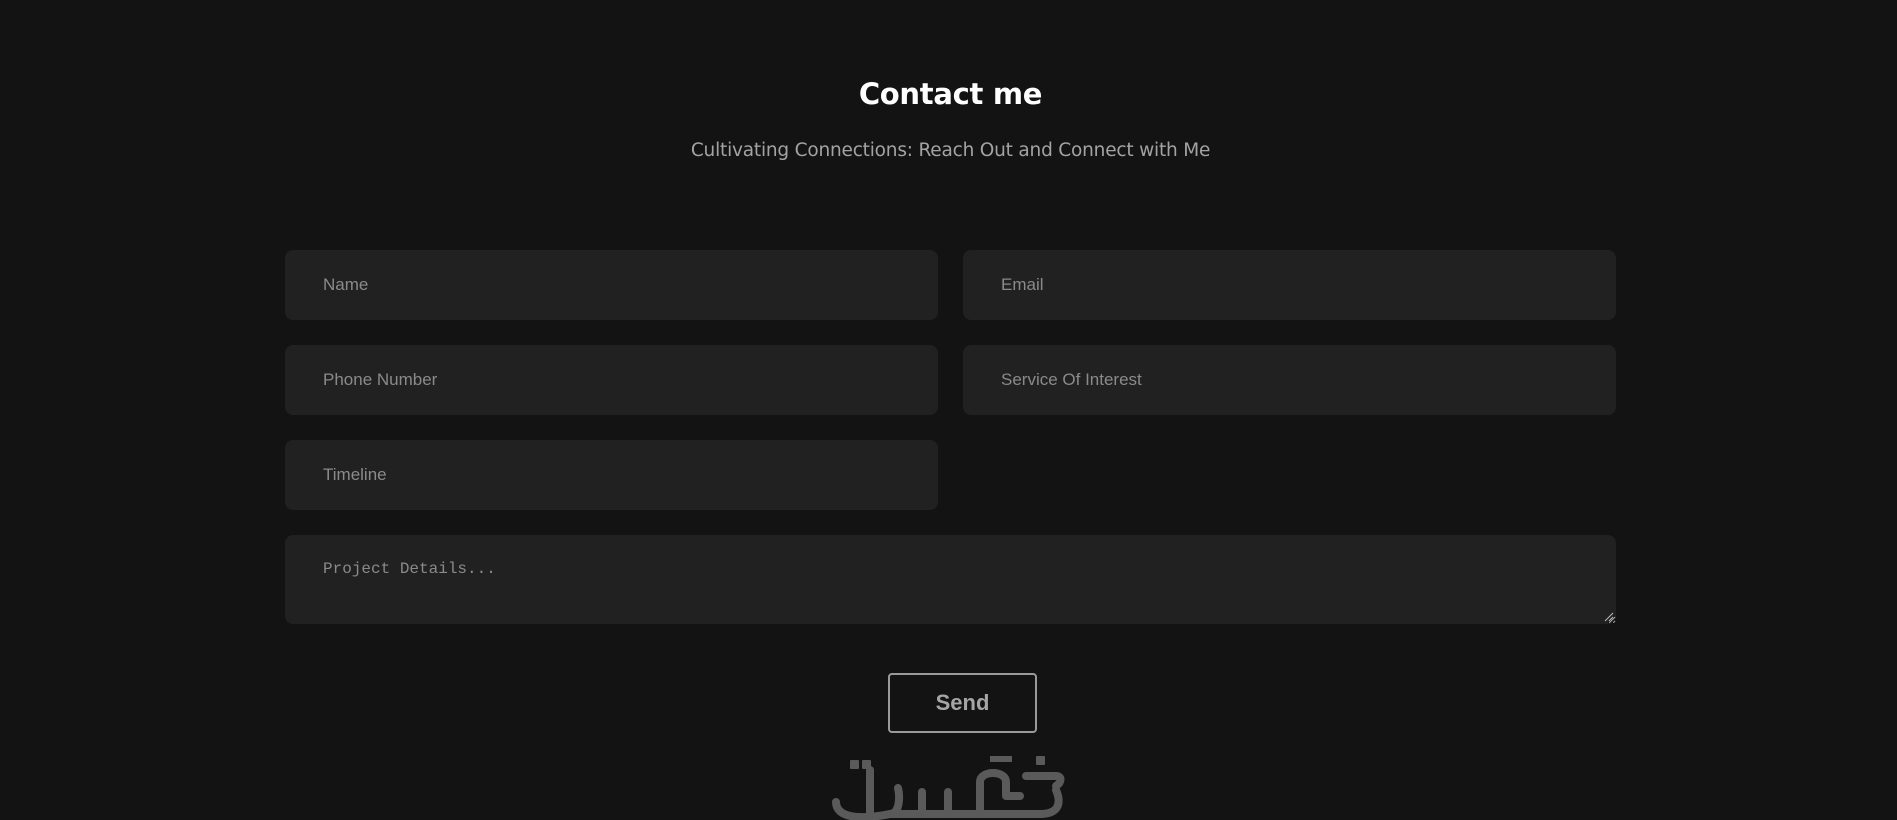 The image size is (1897, 820). I want to click on page-title: Contact me, so click(950, 94).